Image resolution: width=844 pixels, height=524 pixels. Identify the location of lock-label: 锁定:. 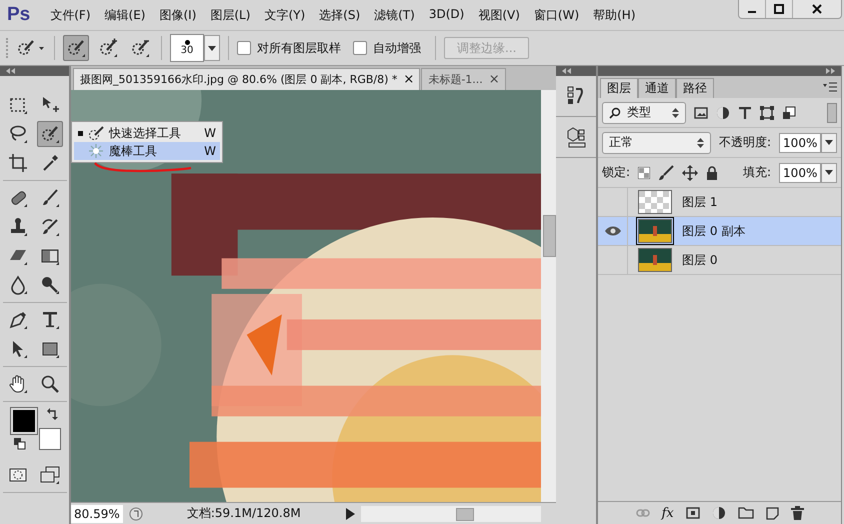
(616, 172).